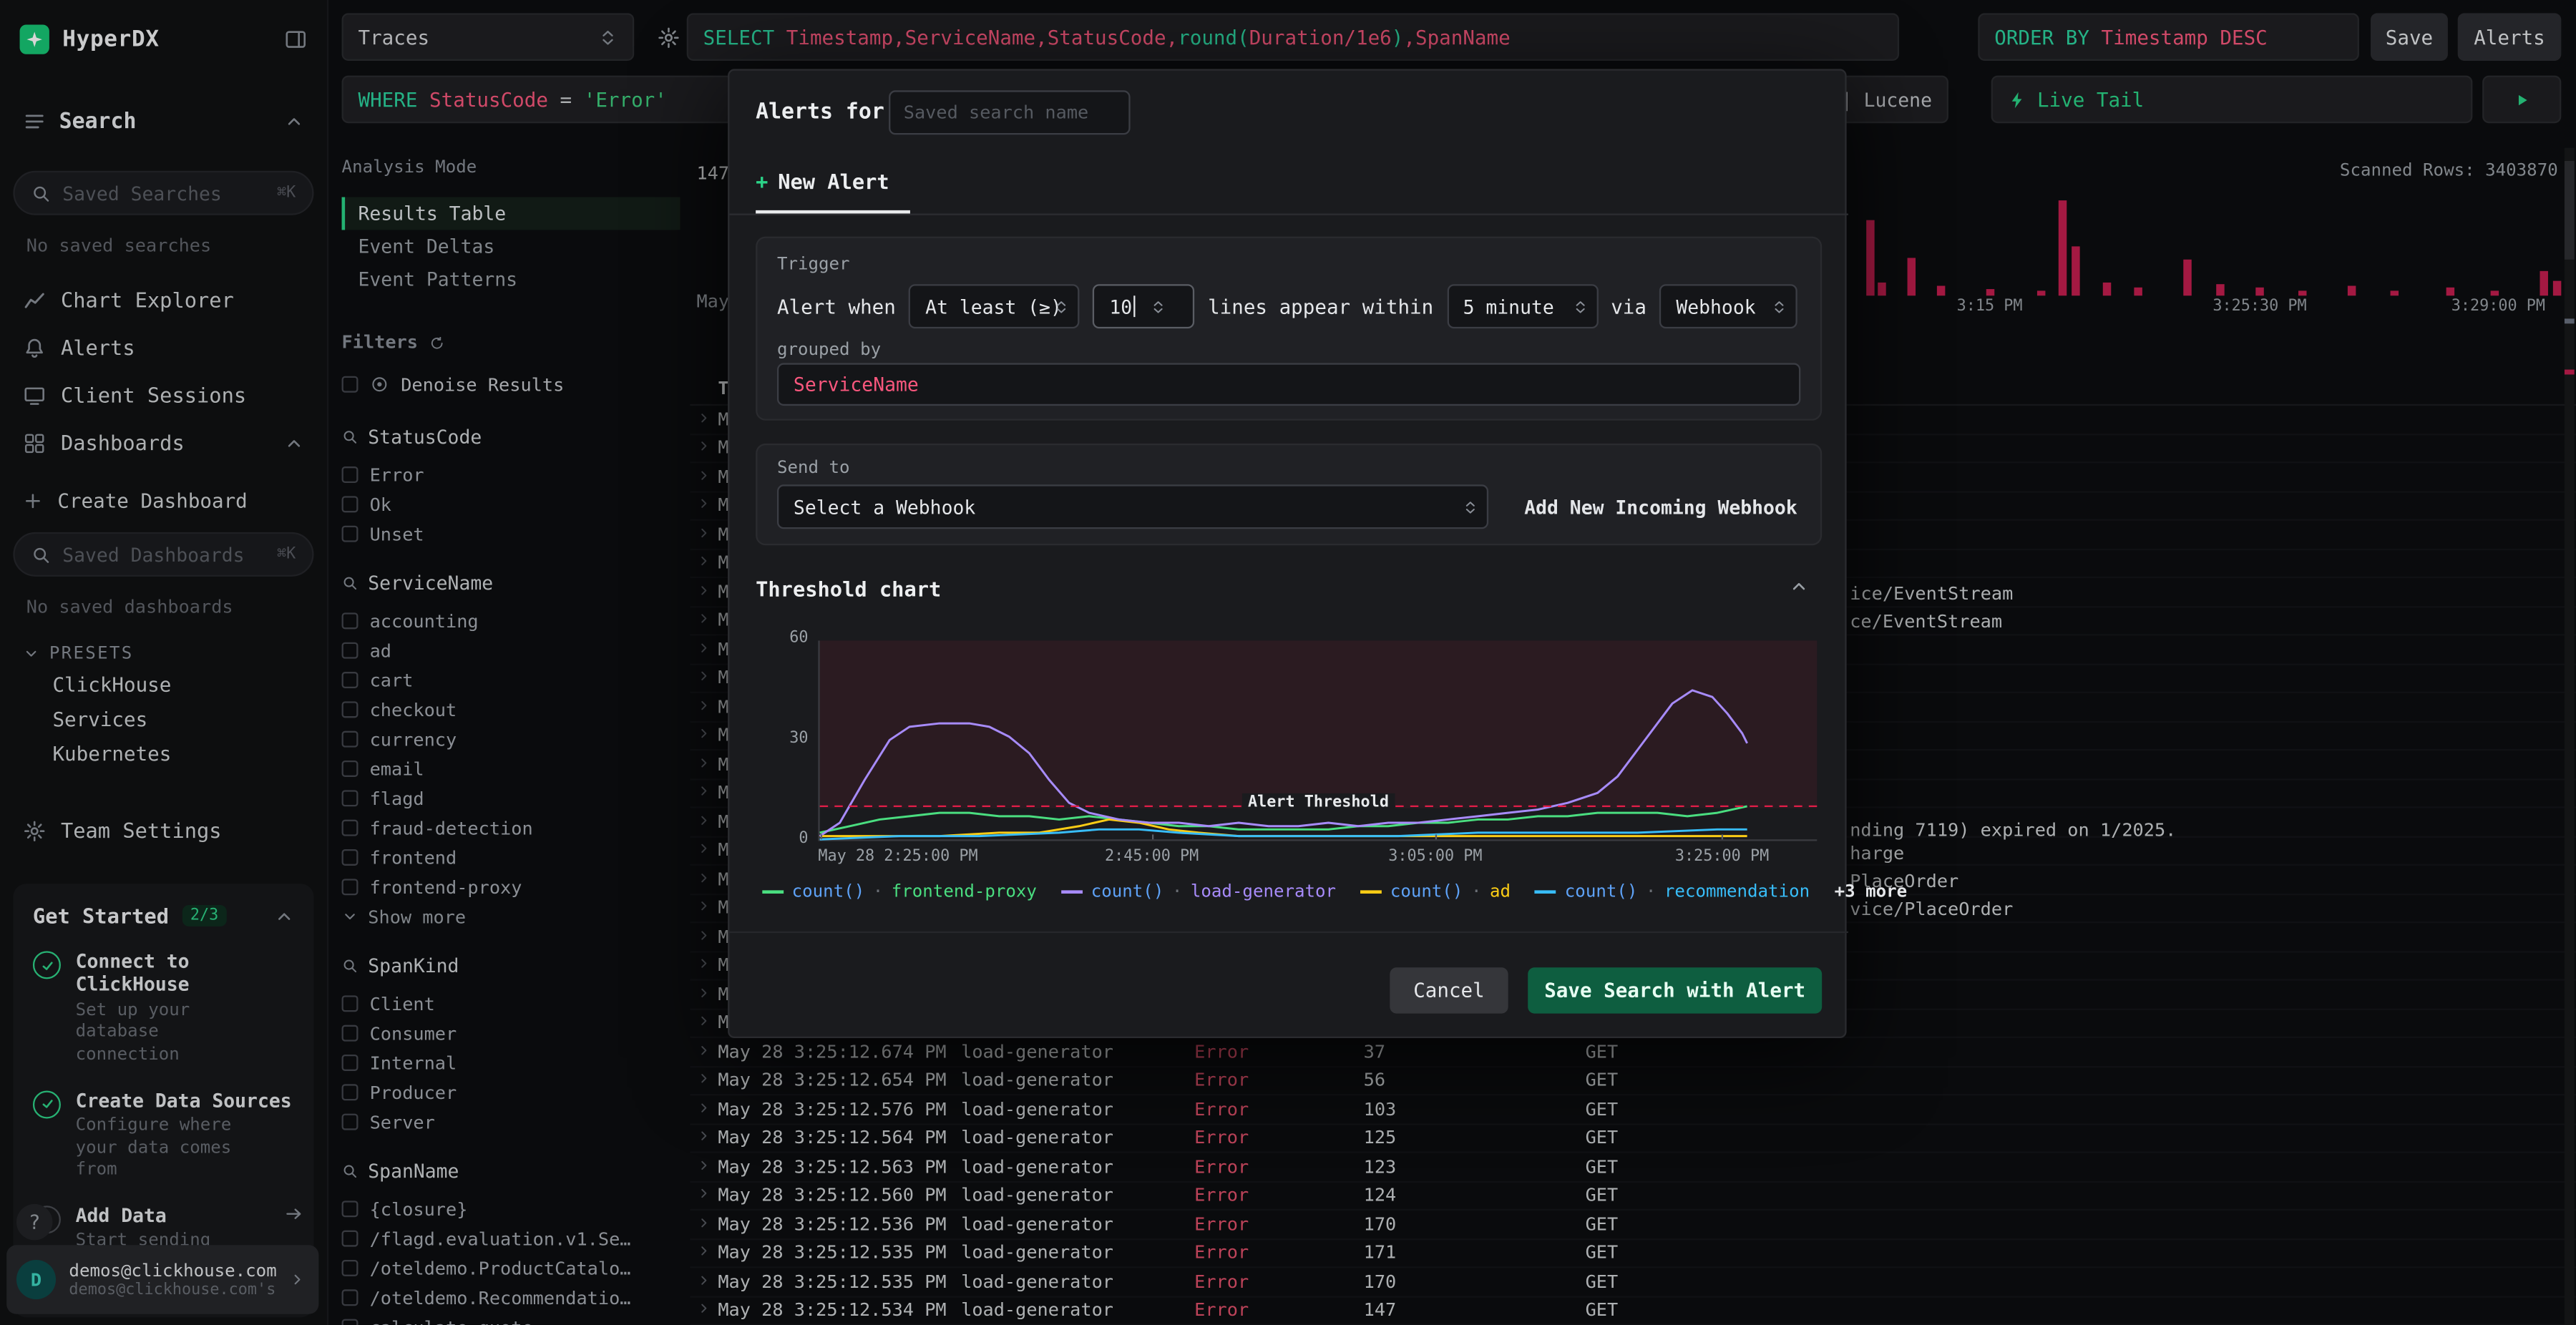 The image size is (2576, 1325). What do you see at coordinates (1629, 307) in the screenshot?
I see `via-label: via` at bounding box center [1629, 307].